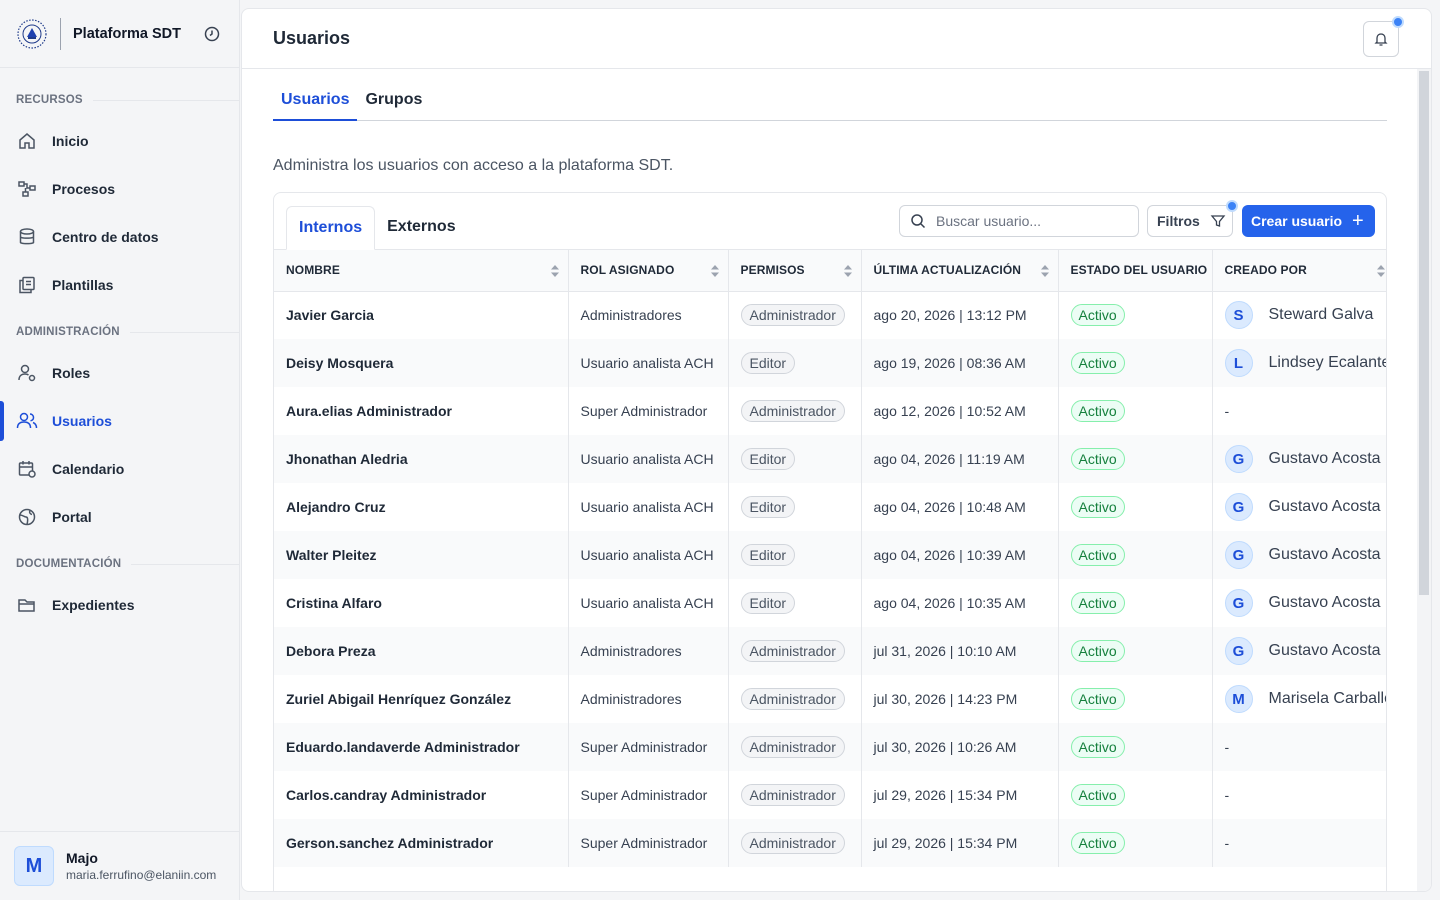 The width and height of the screenshot is (1440, 900). What do you see at coordinates (421, 459) in the screenshot?
I see `user-name-cell: Jhonathan Aledria` at bounding box center [421, 459].